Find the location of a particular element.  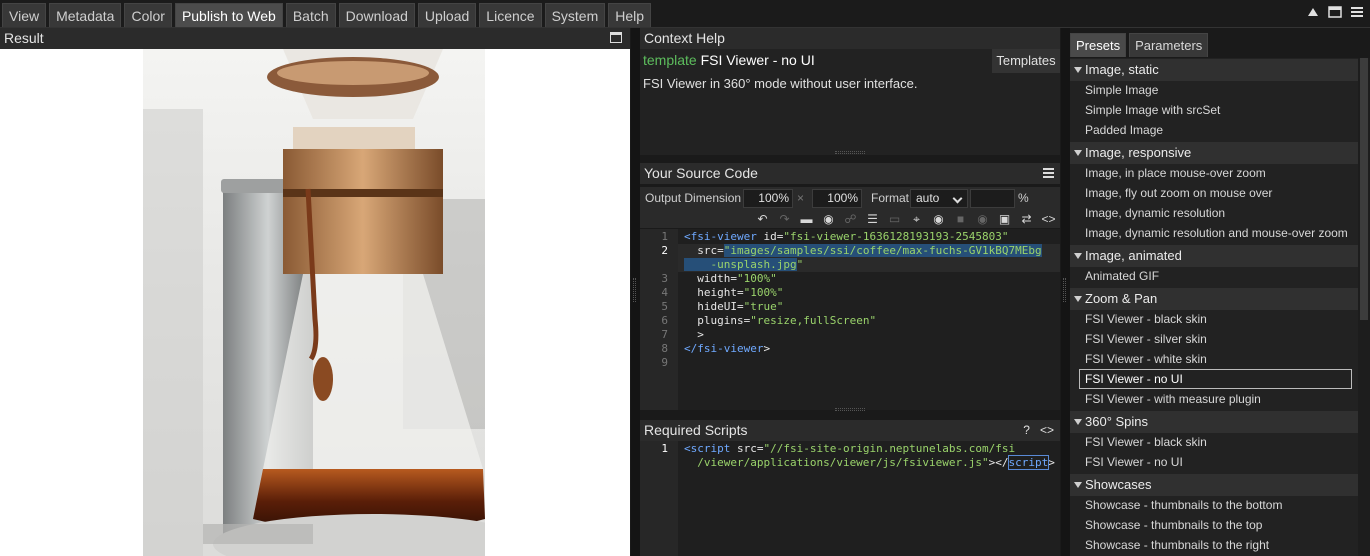

tab-publish-to-web: Publish to Web is located at coordinates (228, 15).